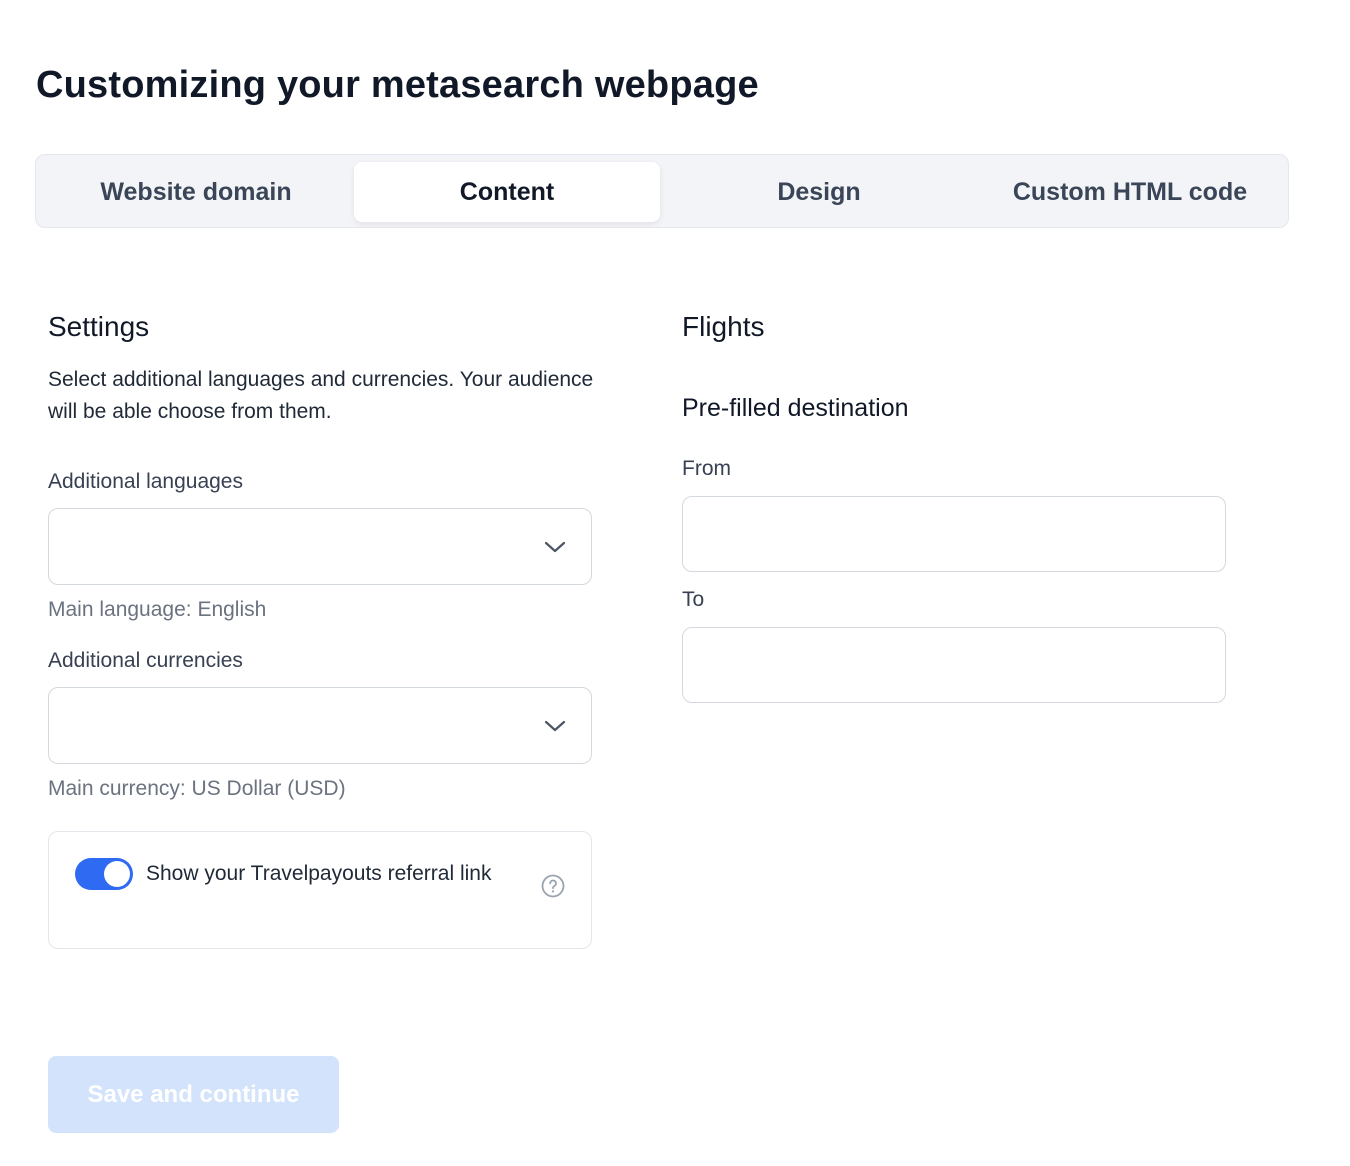  What do you see at coordinates (99, 326) in the screenshot?
I see `settings-title: Settings` at bounding box center [99, 326].